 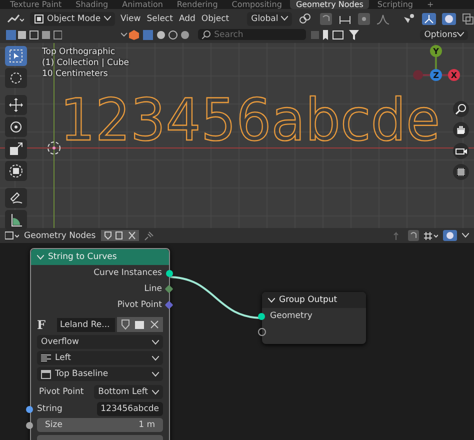 I want to click on node-tree-buttons, so click(x=119, y=235).